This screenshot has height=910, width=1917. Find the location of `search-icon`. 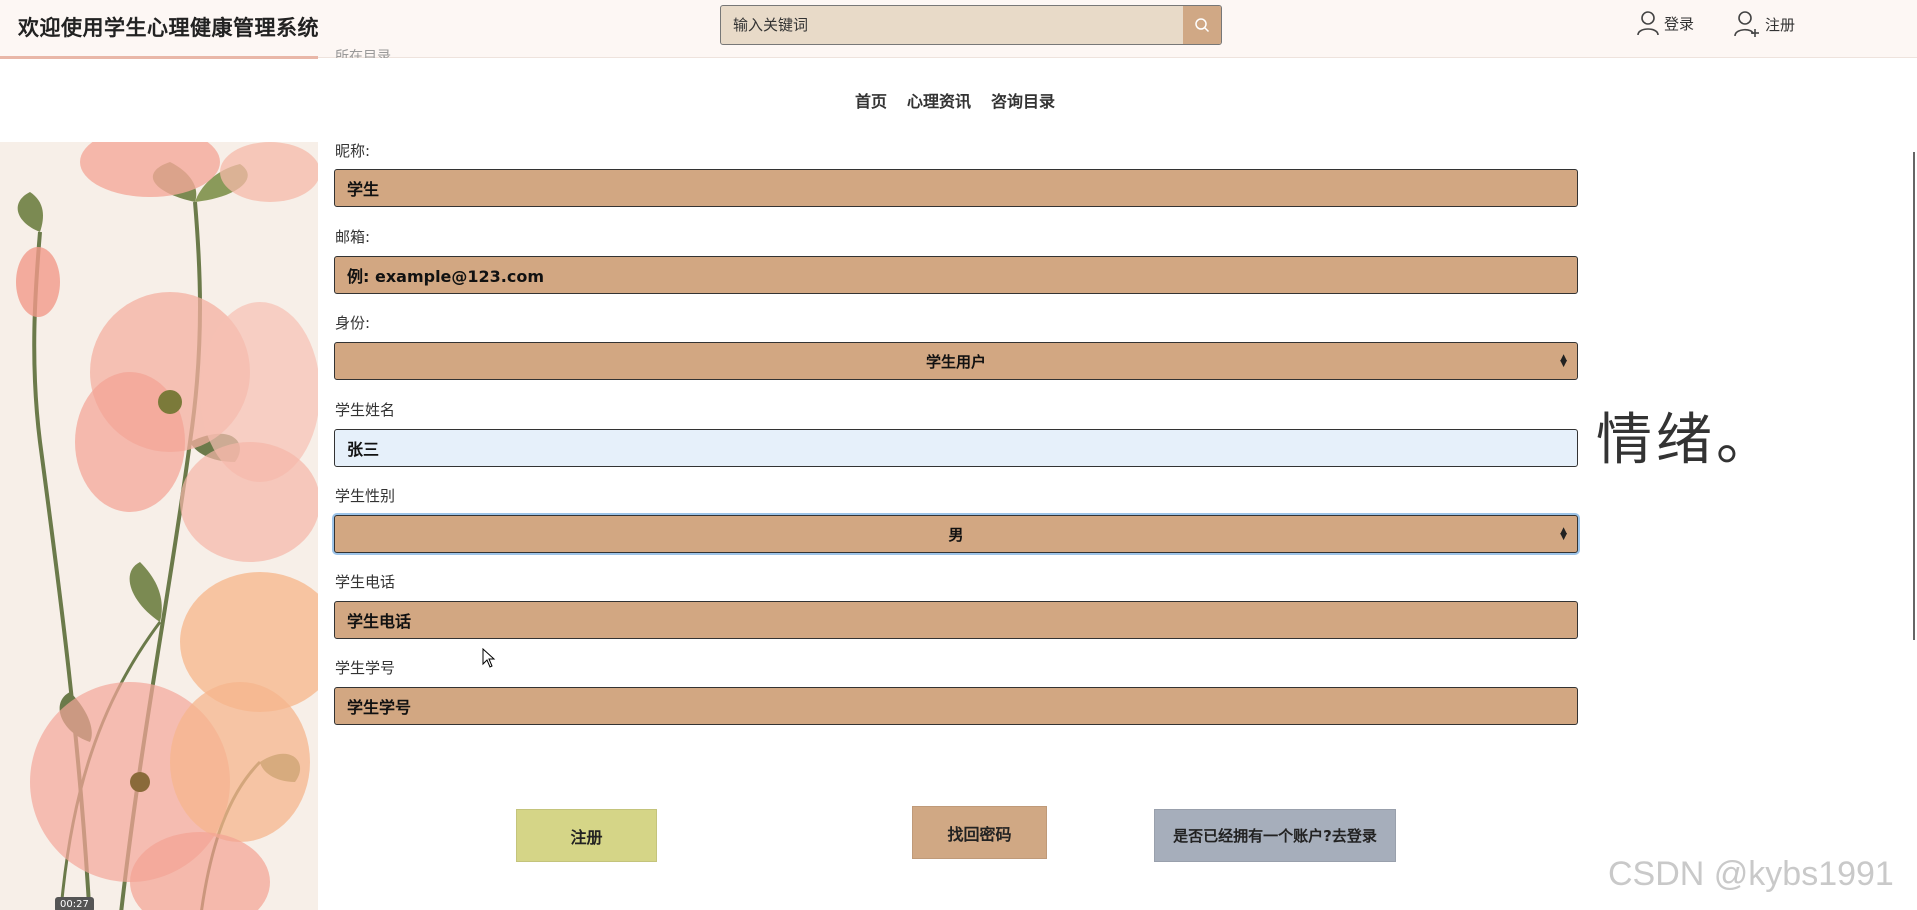

search-icon is located at coordinates (1202, 25).